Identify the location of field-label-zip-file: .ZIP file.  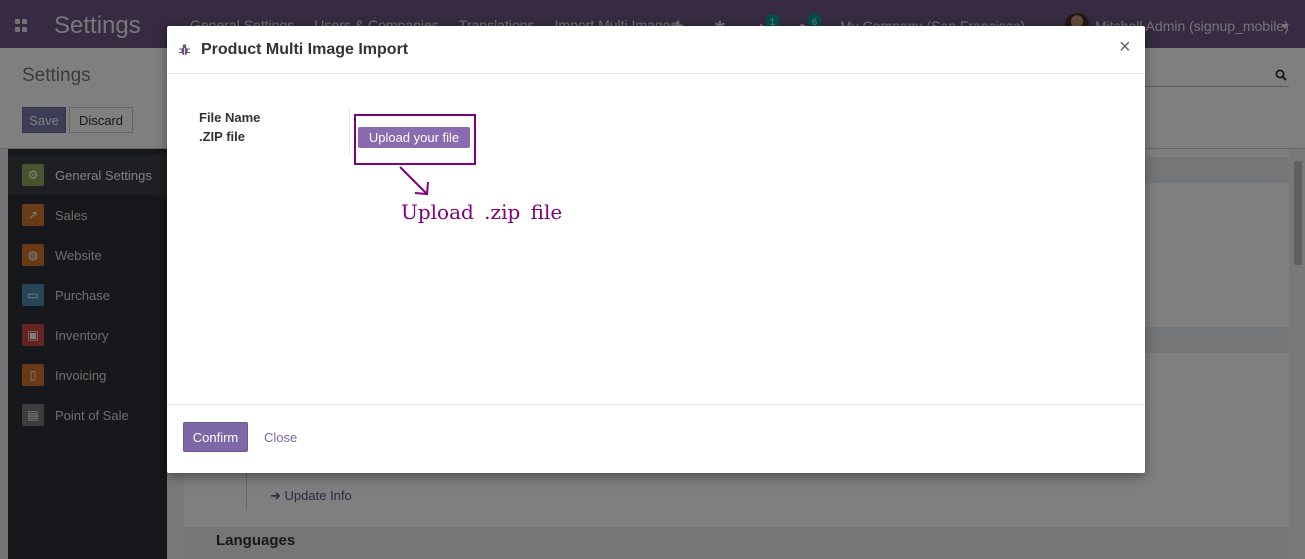
(222, 136).